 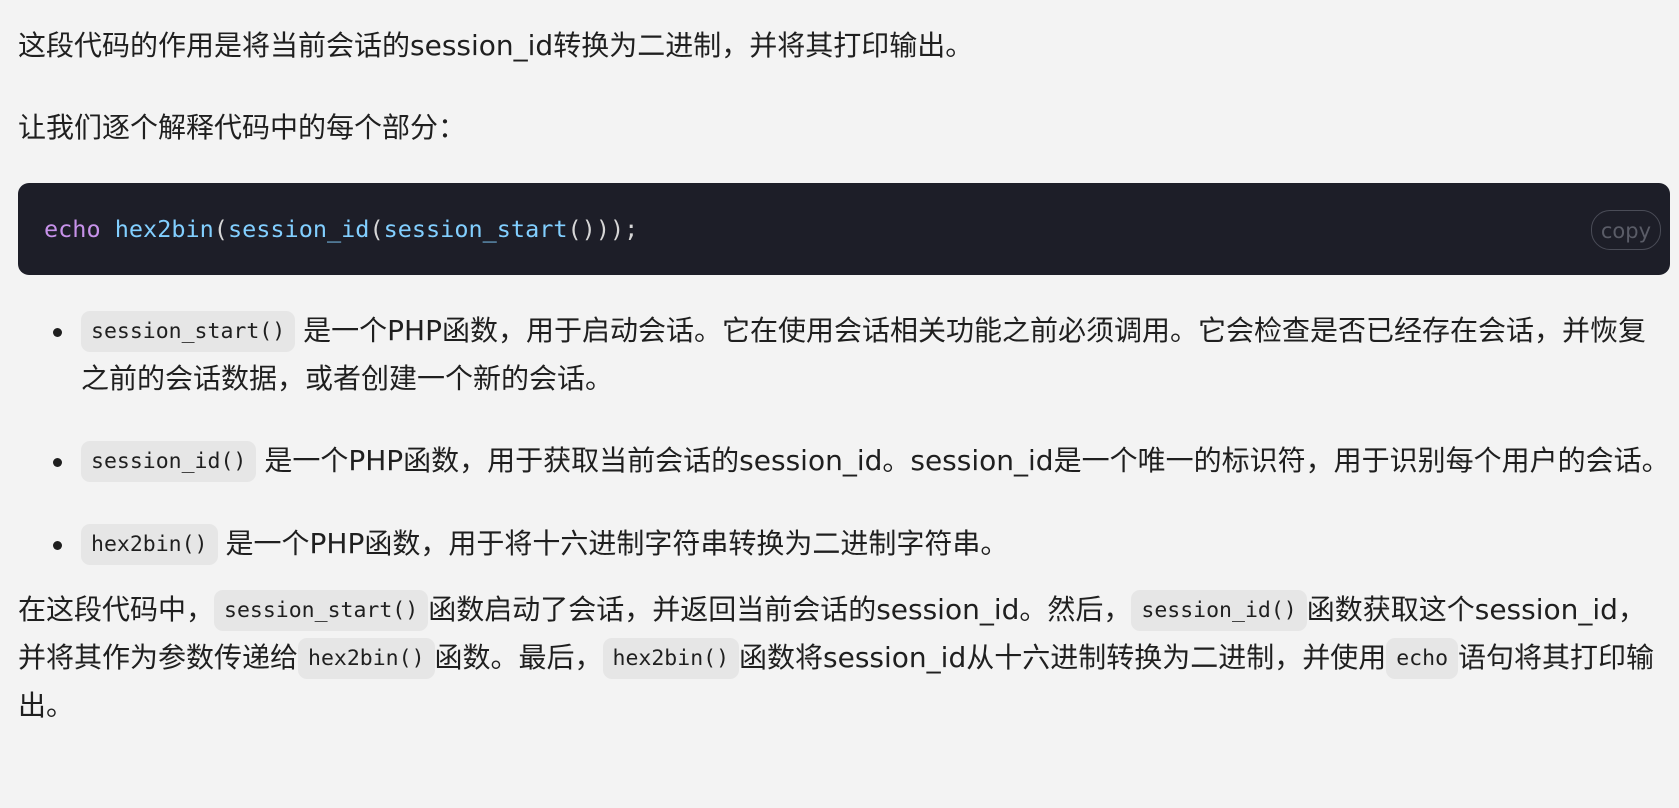 I want to click on code-keyword: echo, so click(x=72, y=229).